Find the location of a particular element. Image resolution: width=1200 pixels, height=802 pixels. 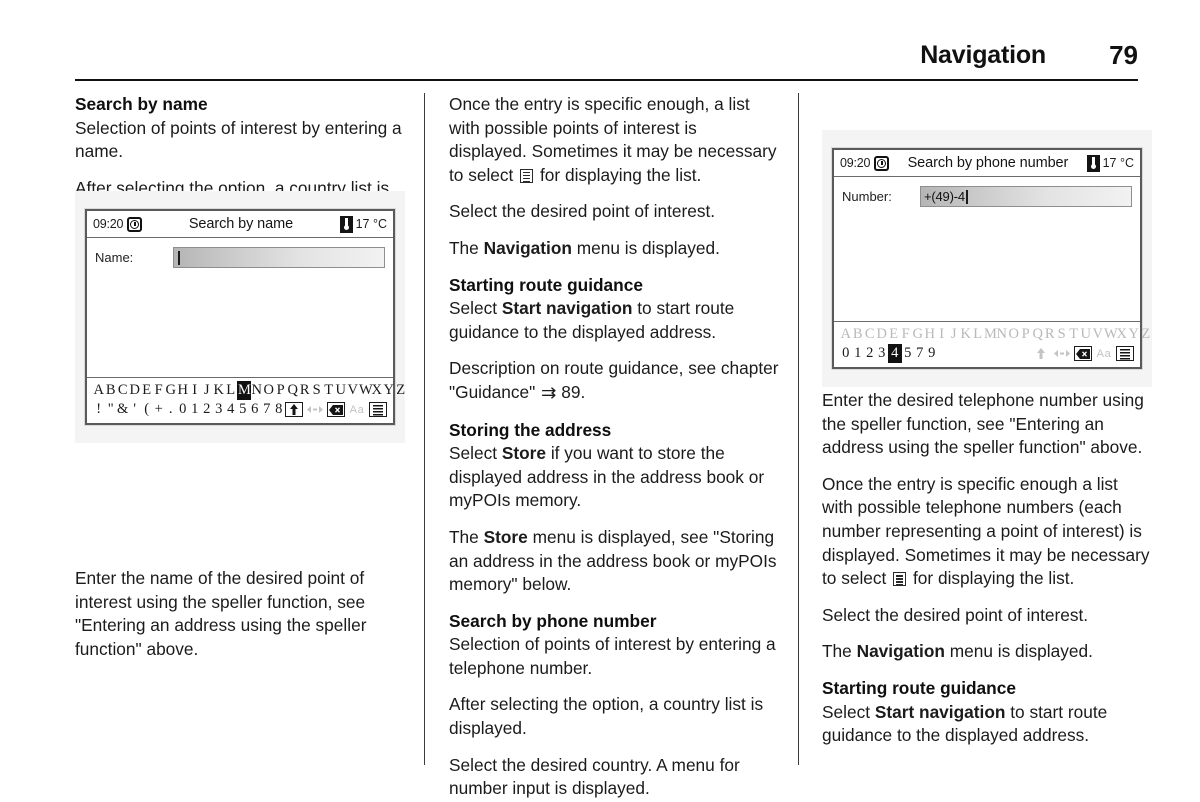

key-.: . is located at coordinates (171, 409).